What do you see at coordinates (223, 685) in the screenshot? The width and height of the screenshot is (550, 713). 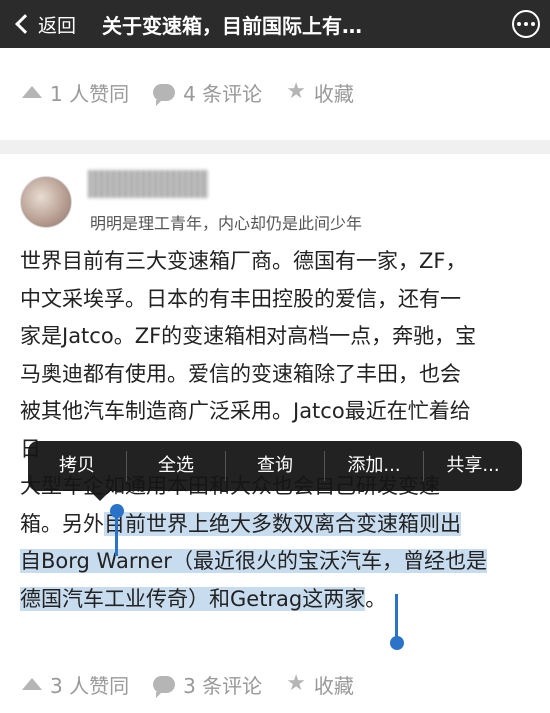 I see `comment-count: 3 条评论` at bounding box center [223, 685].